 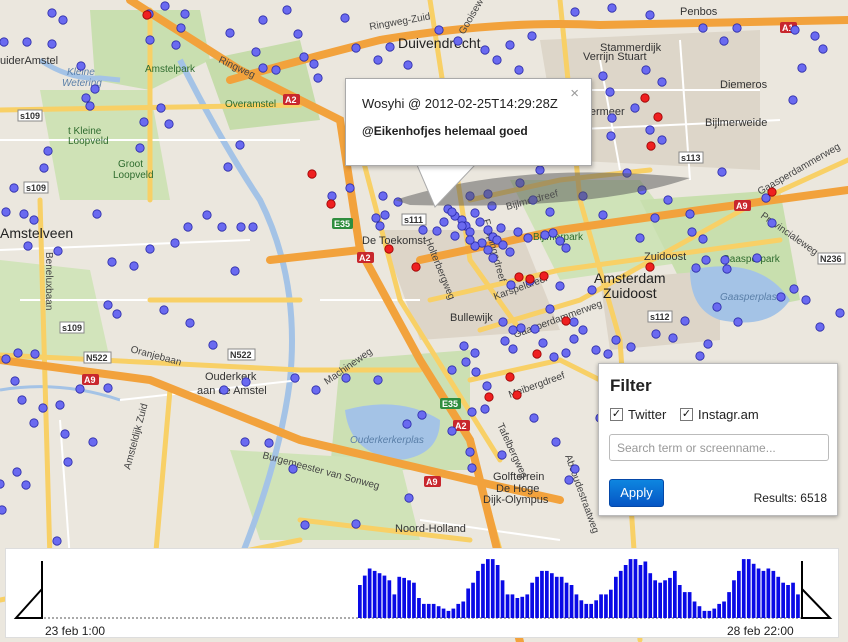 What do you see at coordinates (638, 414) in the screenshot?
I see `twitter-checkbox: ✓ Twitter` at bounding box center [638, 414].